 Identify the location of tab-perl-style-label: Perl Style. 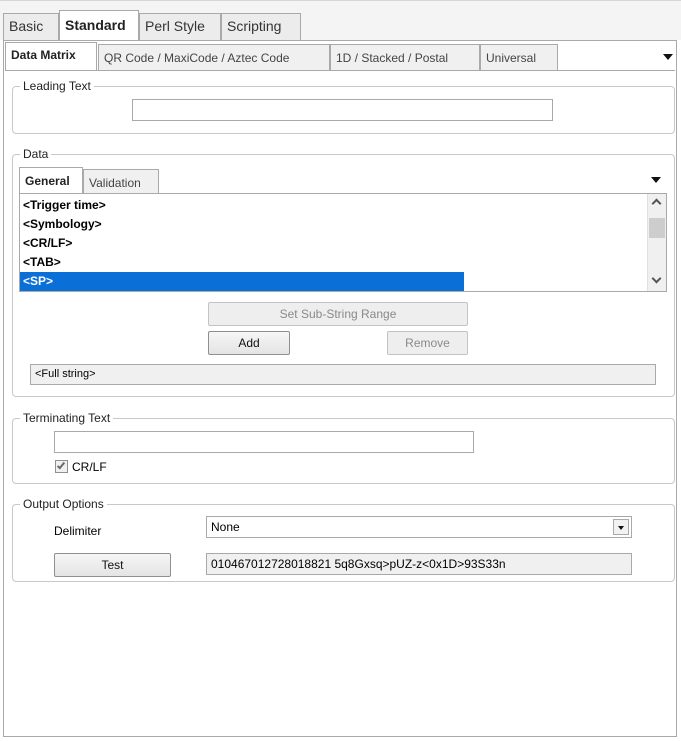
(175, 26).